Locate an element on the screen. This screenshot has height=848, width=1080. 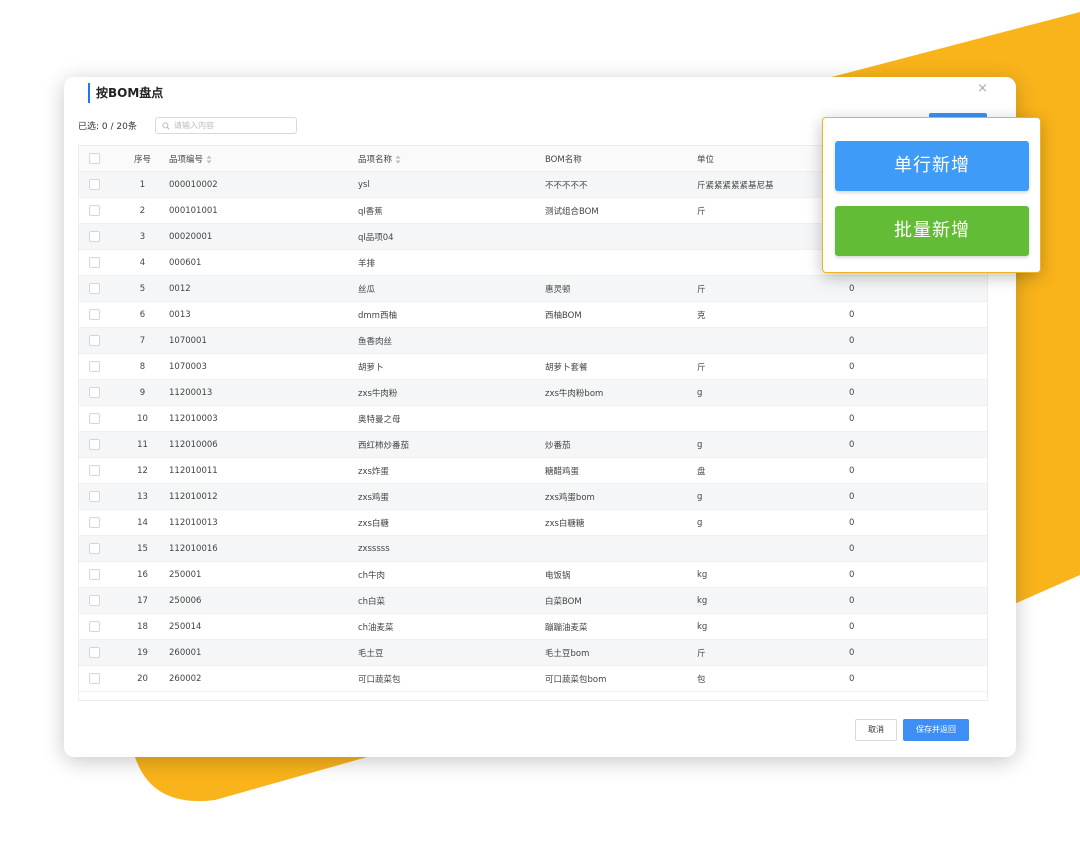
row-code: 112010016 is located at coordinates (262, 548).